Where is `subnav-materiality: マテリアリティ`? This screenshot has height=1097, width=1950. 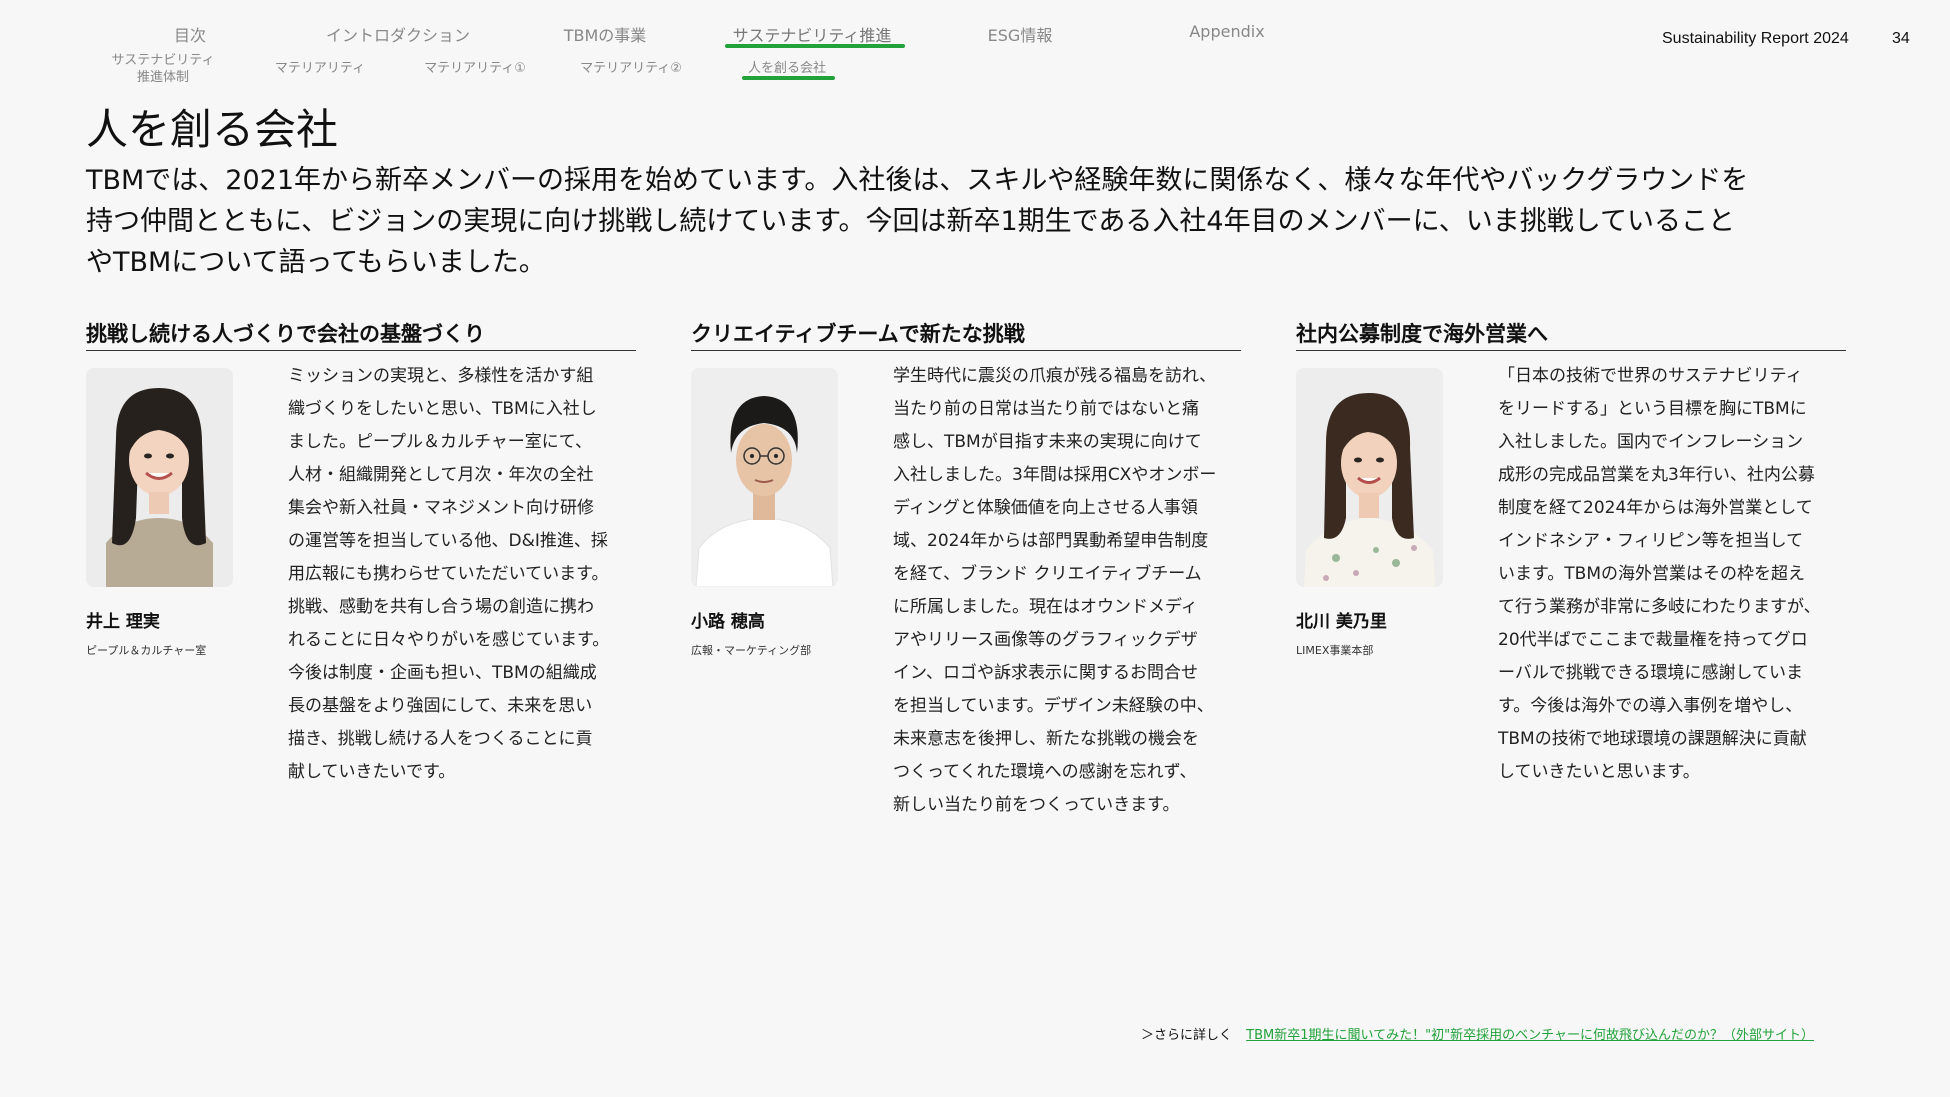 subnav-materiality: マテリアリティ is located at coordinates (320, 68).